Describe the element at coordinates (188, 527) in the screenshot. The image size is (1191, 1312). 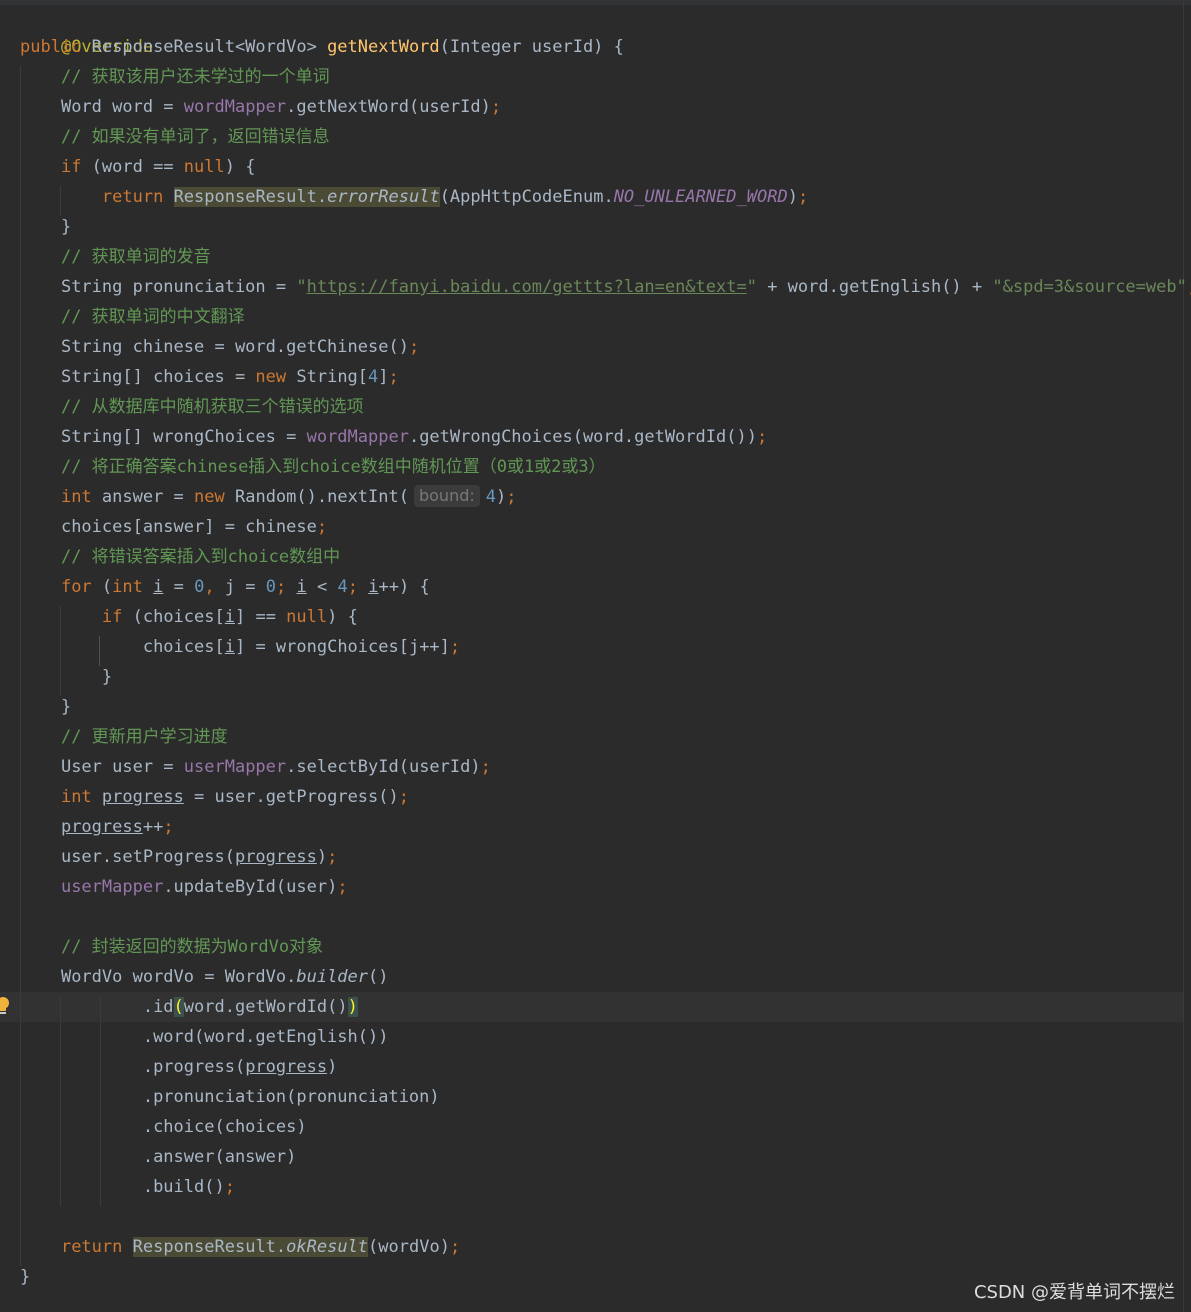
I see `code-text: choices[answer] = chinese` at that location.